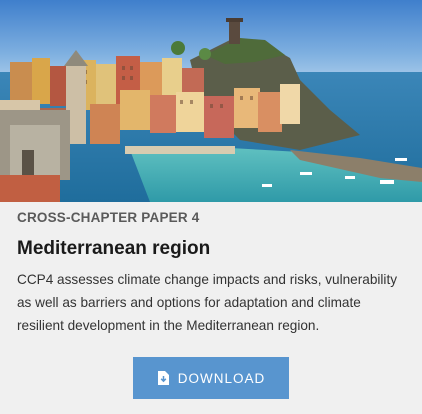 Image resolution: width=422 pixels, height=414 pixels. Describe the element at coordinates (108, 217) in the screenshot. I see `paper-type-label: CROSS-CHAPTER PAPER 4` at that location.